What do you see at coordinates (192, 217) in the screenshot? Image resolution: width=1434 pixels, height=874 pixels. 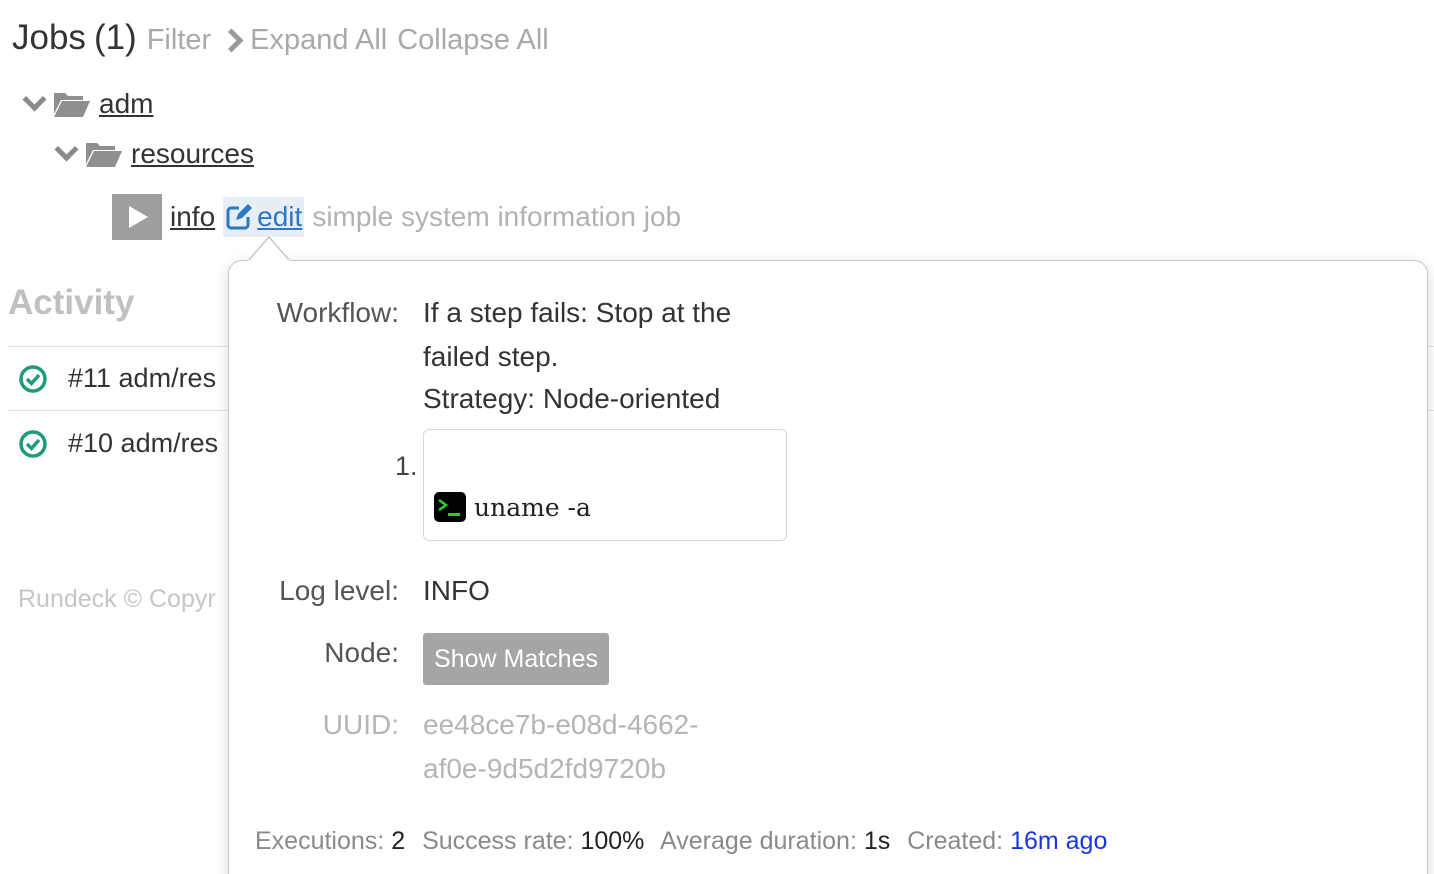 I see `job-name-link: info` at bounding box center [192, 217].